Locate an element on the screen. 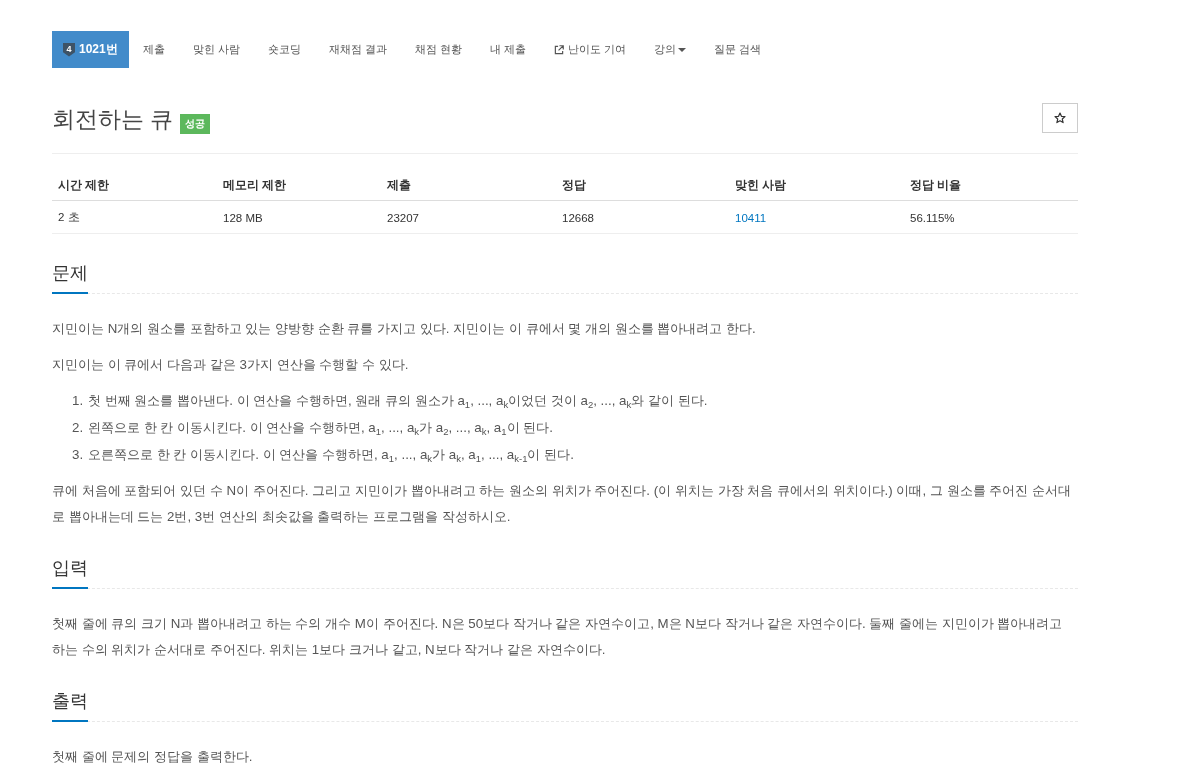  column-header: 맞힌 사람 is located at coordinates (761, 185).